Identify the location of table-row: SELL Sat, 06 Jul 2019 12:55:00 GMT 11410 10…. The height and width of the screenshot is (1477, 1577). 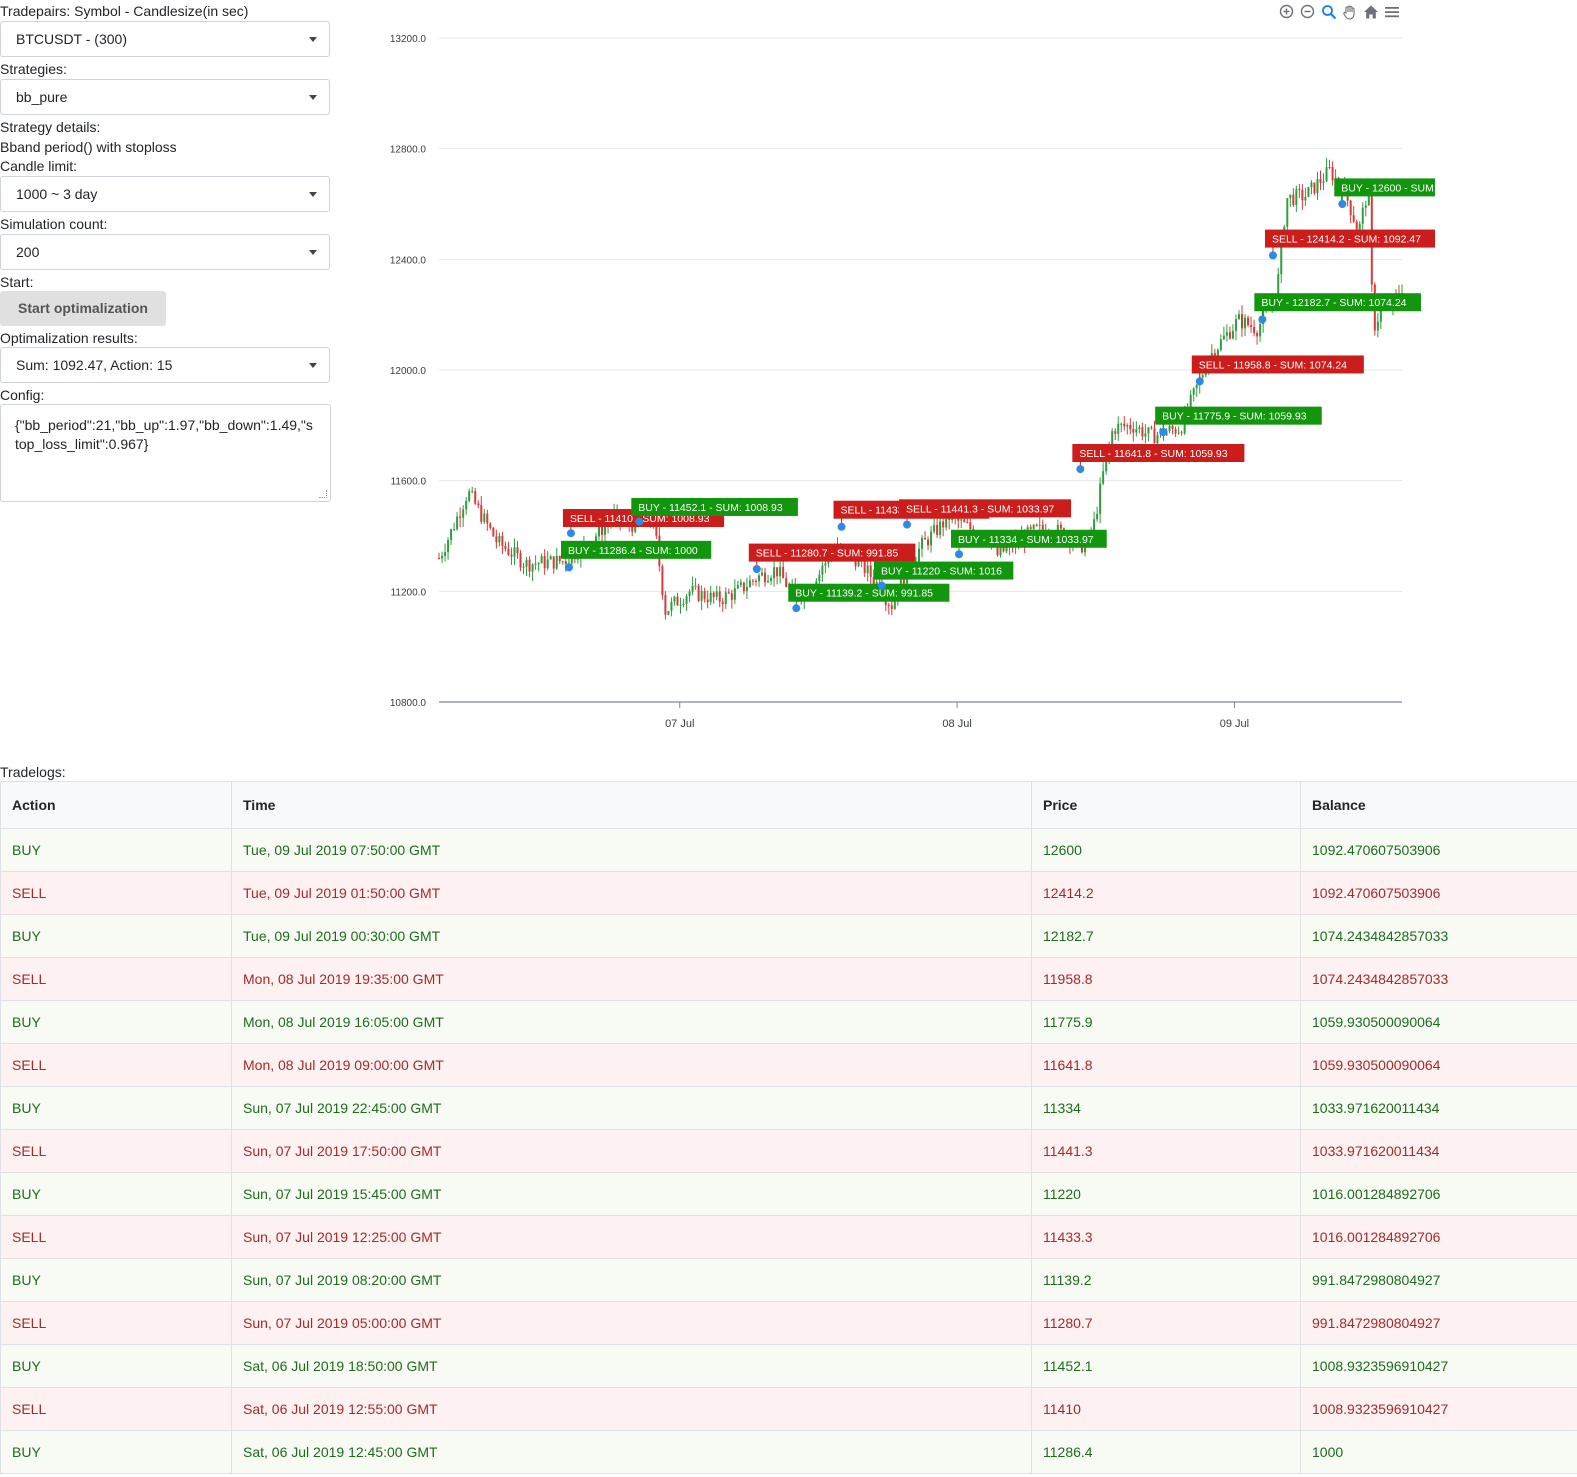
(788, 1409).